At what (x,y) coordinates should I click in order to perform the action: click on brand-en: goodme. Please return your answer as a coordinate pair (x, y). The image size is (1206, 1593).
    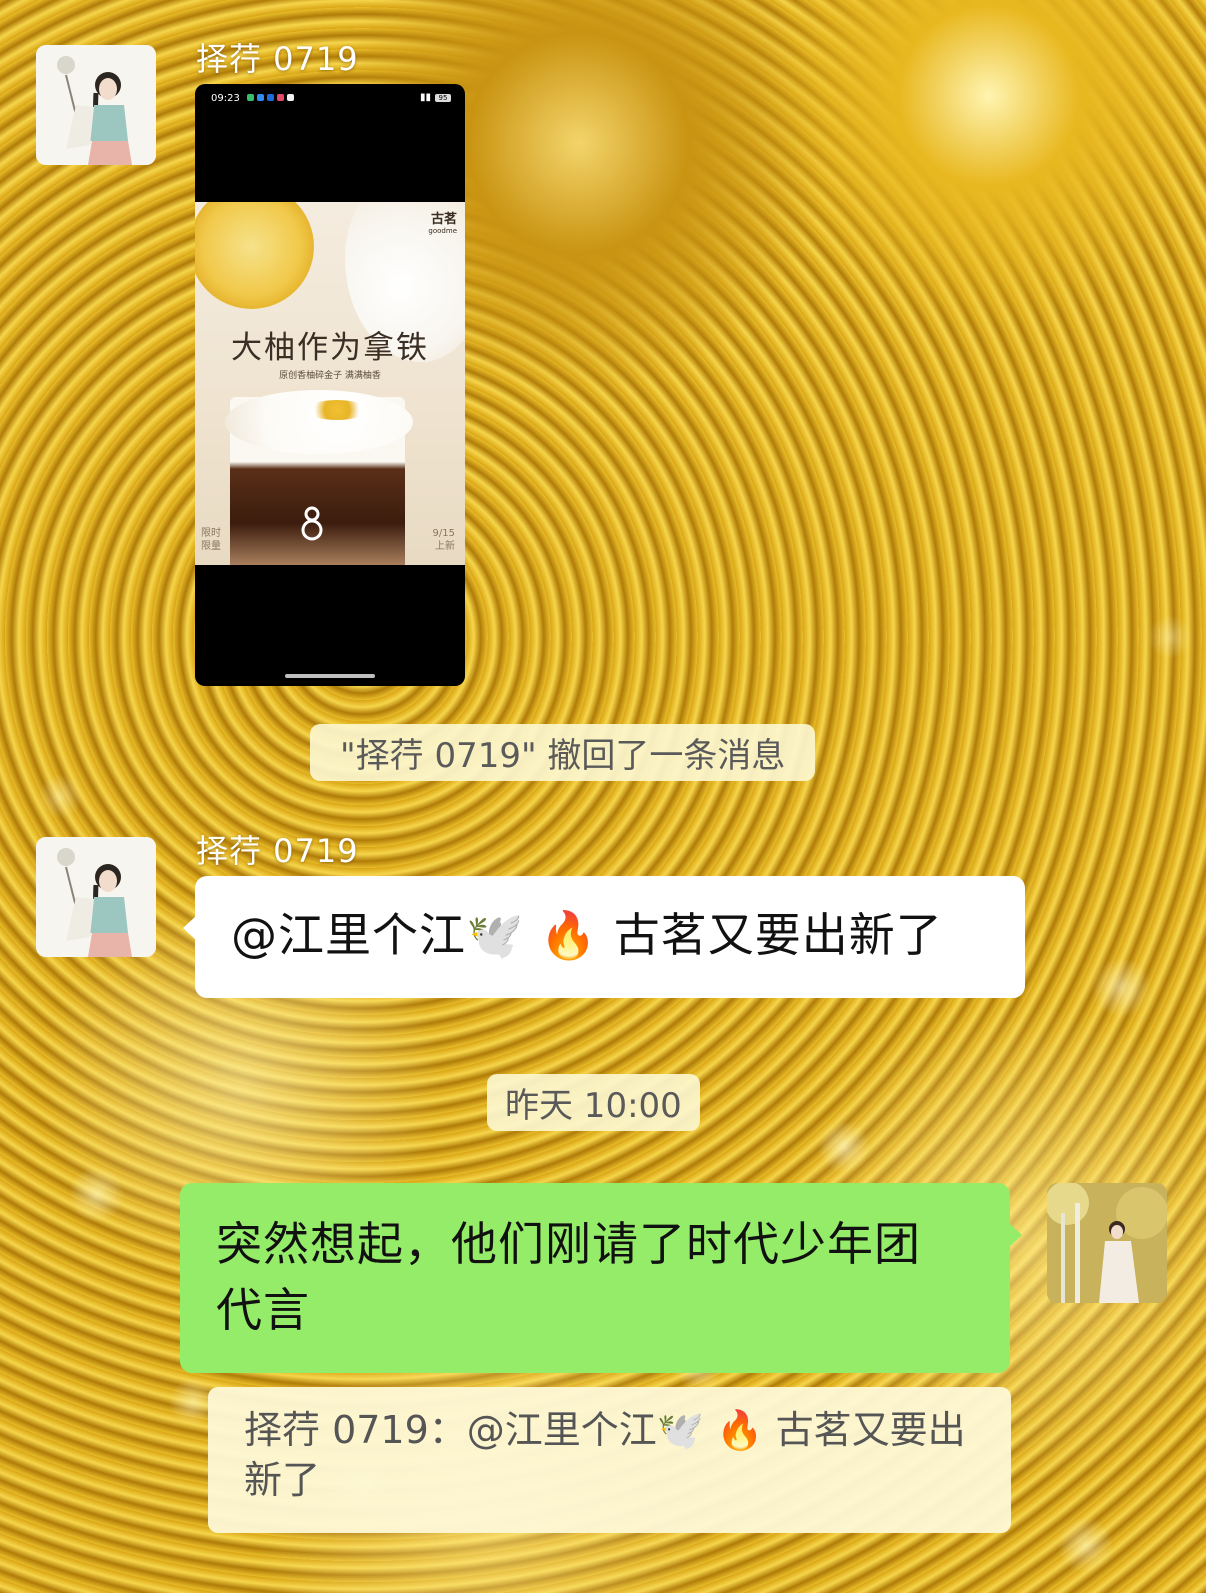
    Looking at the image, I should click on (442, 231).